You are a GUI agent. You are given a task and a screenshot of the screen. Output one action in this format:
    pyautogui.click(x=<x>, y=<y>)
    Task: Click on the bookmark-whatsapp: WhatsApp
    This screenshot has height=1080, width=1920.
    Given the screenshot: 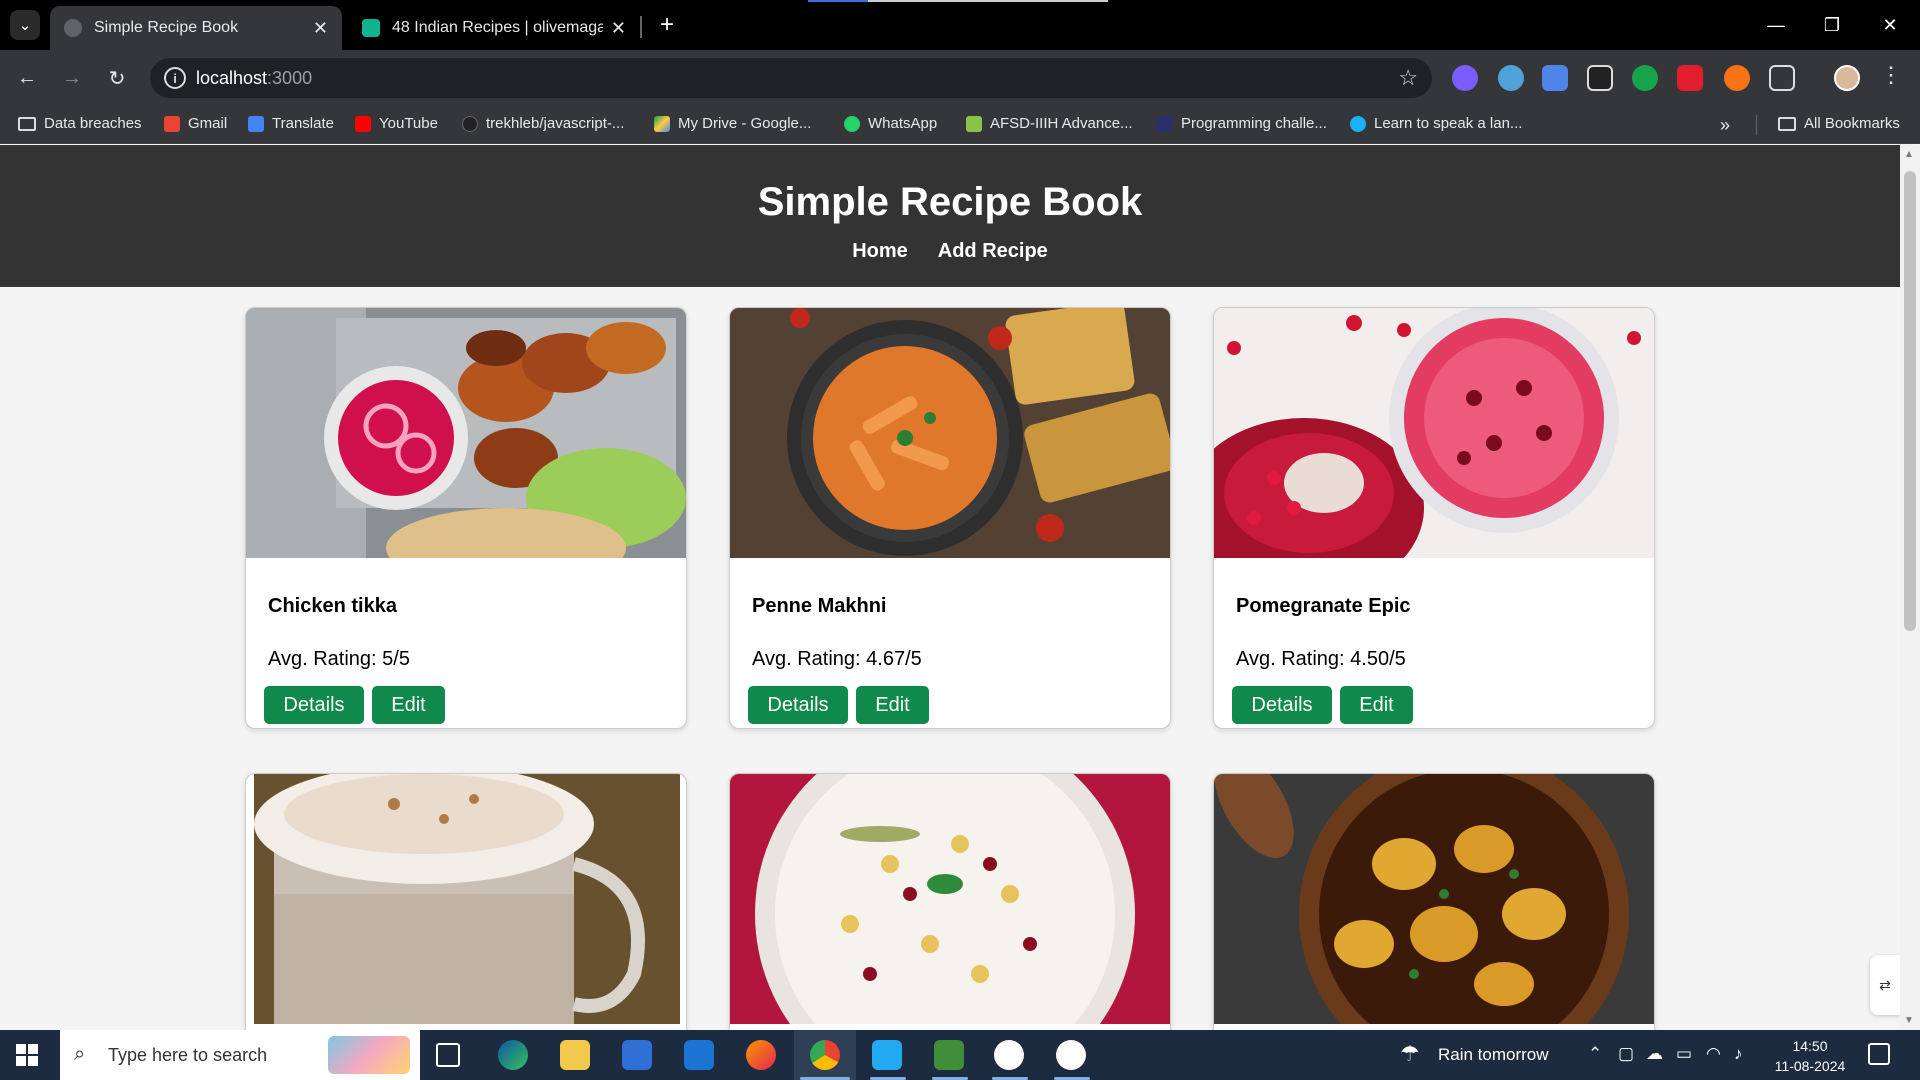 What is the action you would take?
    pyautogui.click(x=890, y=123)
    